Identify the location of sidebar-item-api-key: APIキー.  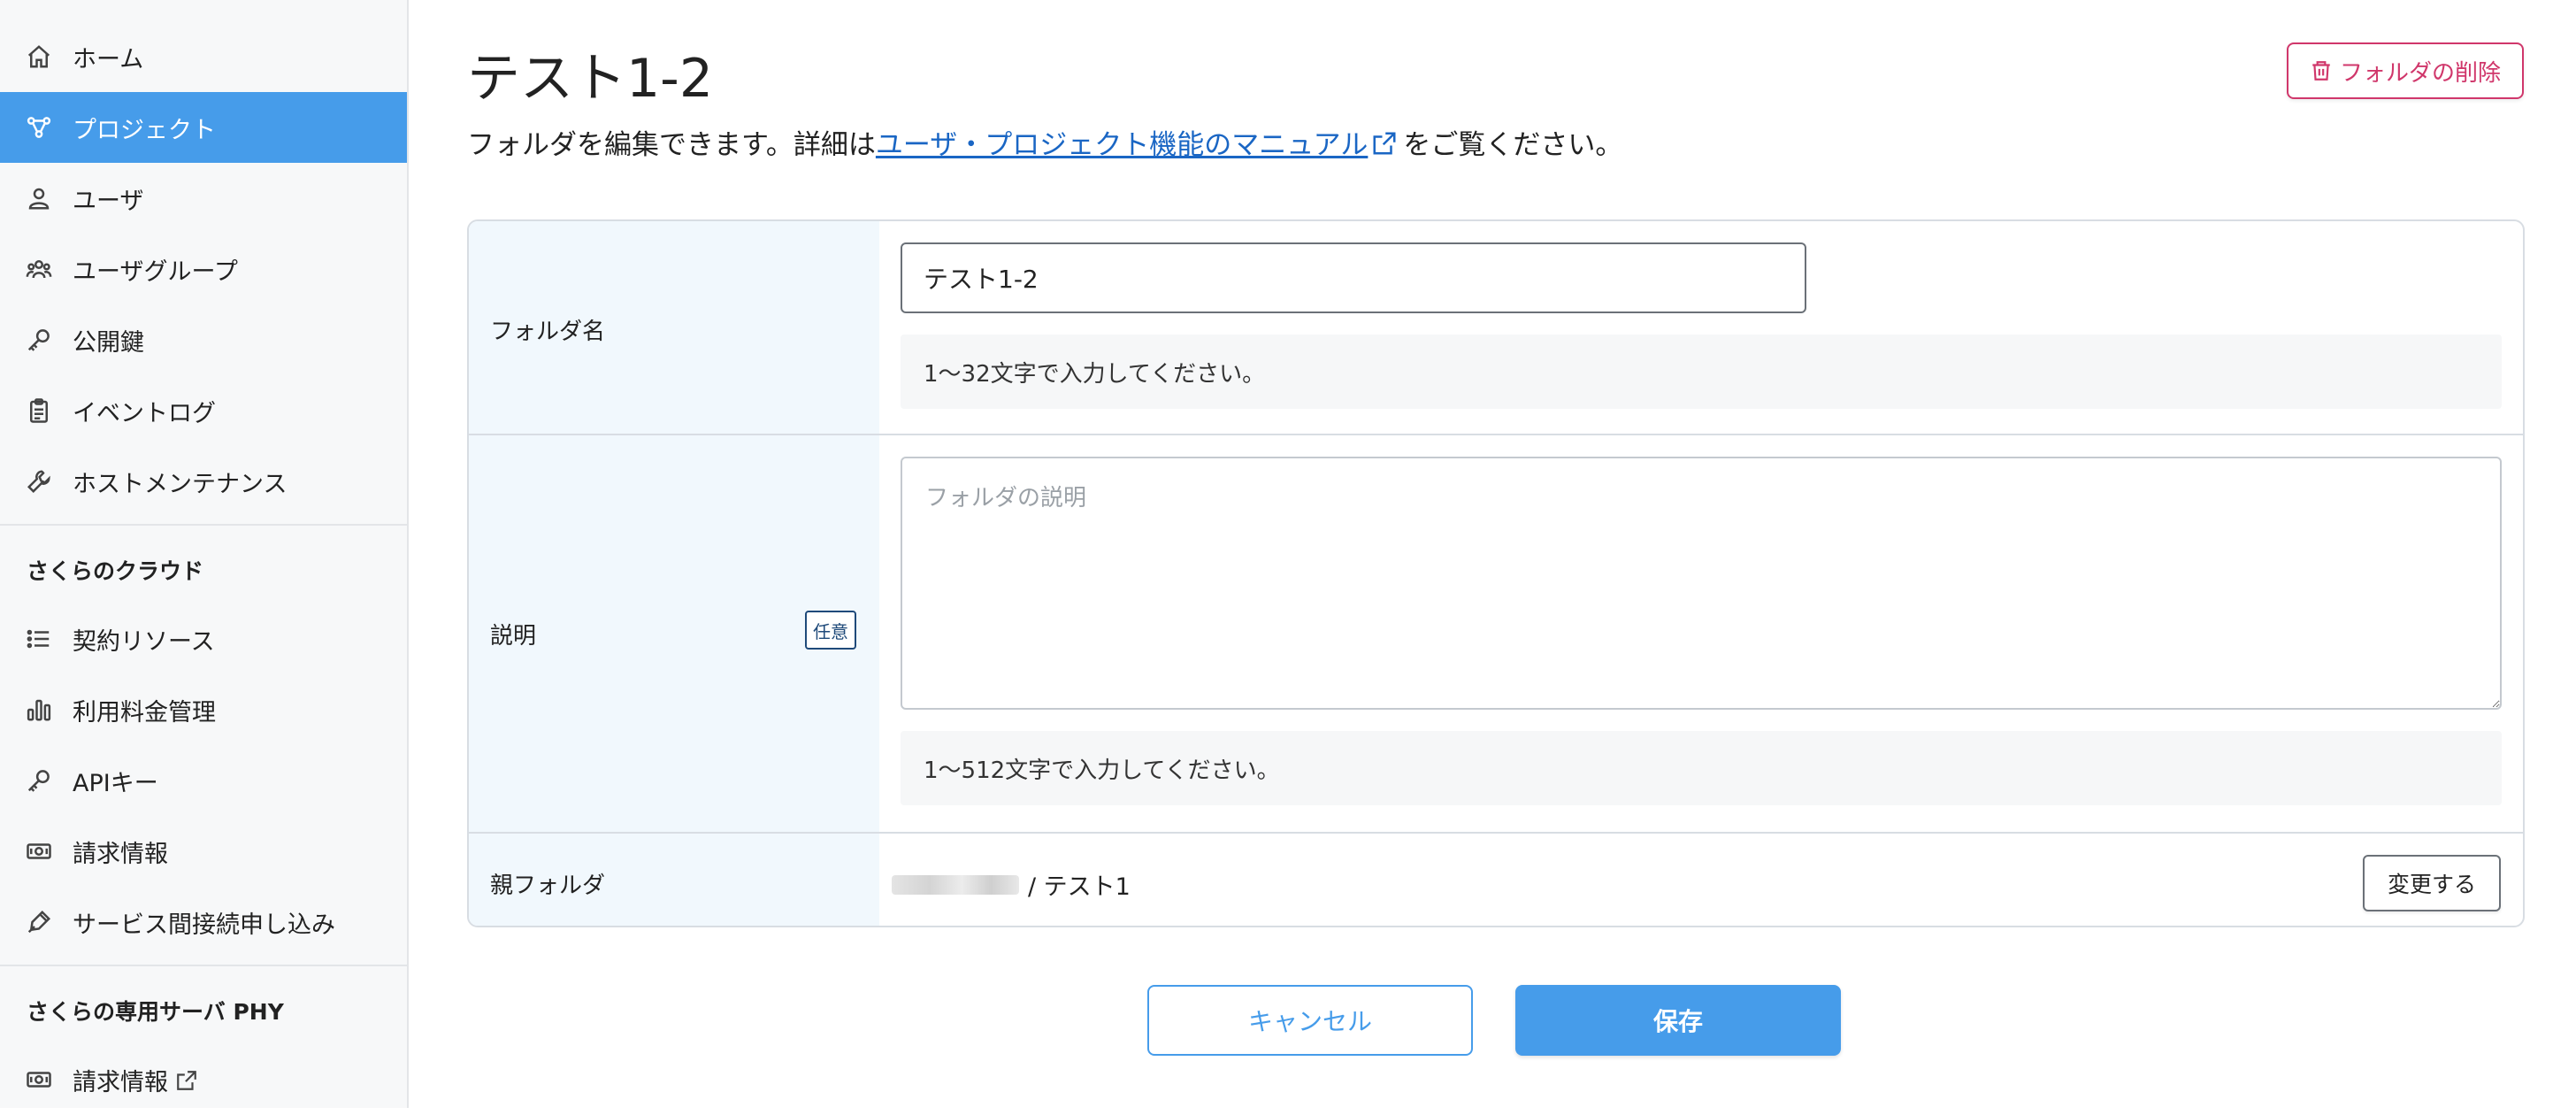
(203, 780).